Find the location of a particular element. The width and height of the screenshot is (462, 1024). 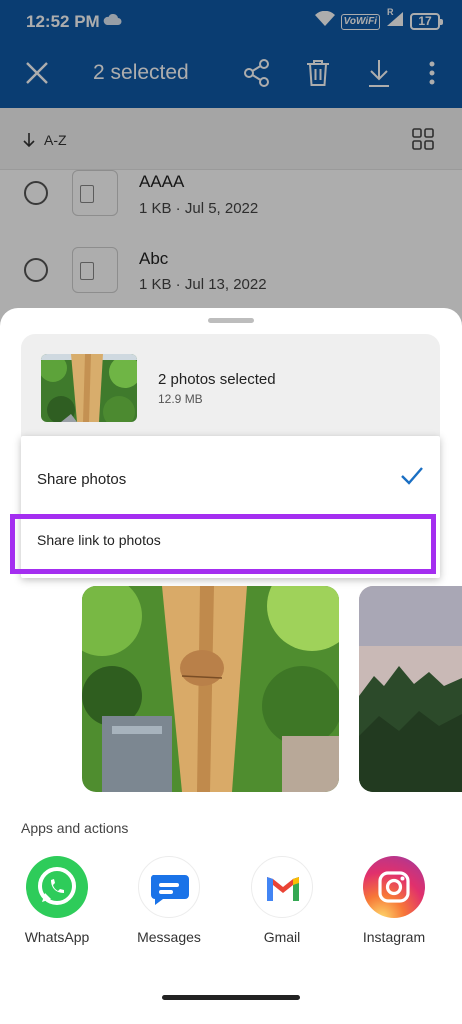

messages-icon is located at coordinates (169, 887).